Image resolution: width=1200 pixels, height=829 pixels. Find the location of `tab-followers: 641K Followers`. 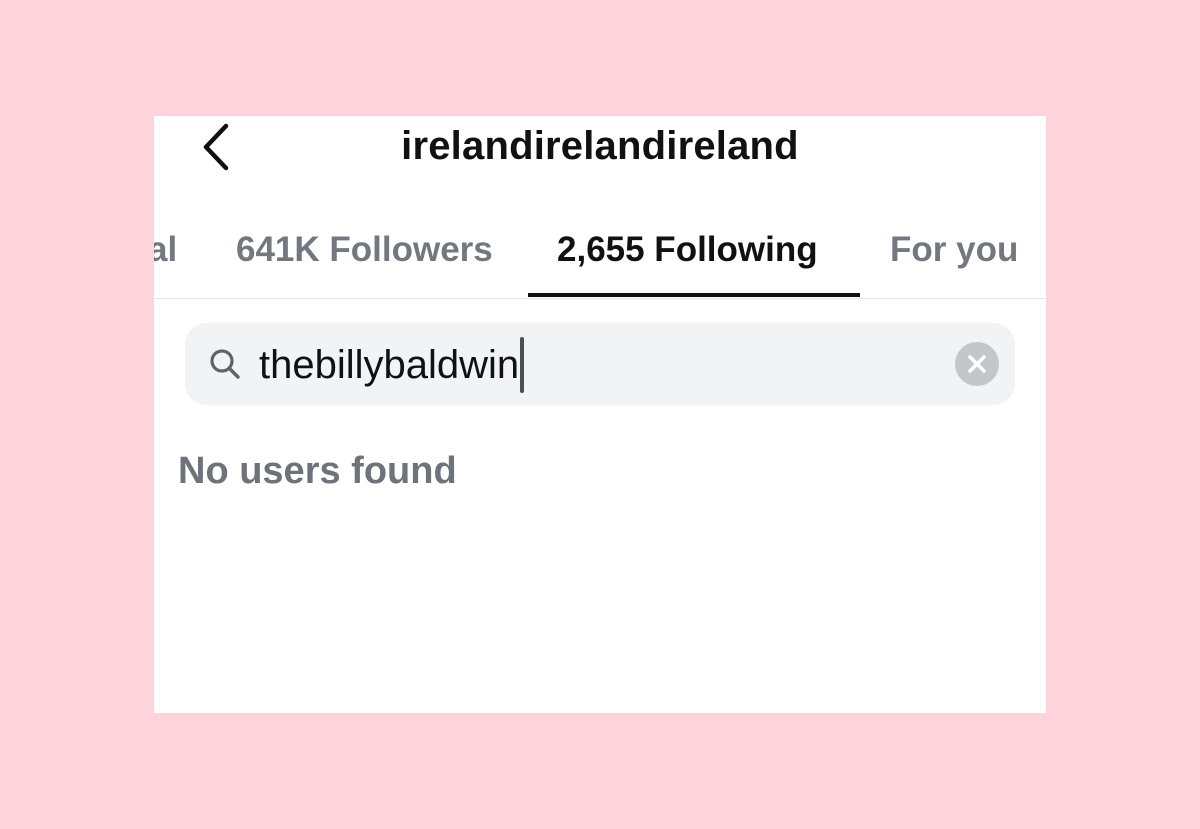

tab-followers: 641K Followers is located at coordinates (364, 250).